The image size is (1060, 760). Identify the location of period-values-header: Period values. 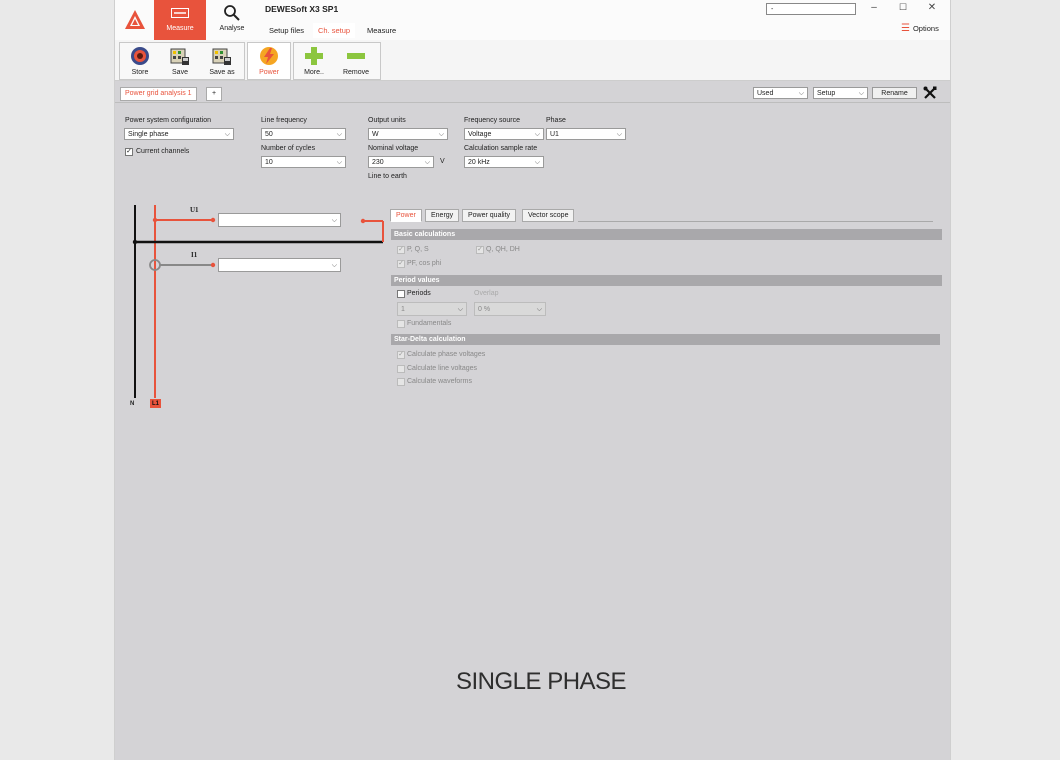
(666, 280).